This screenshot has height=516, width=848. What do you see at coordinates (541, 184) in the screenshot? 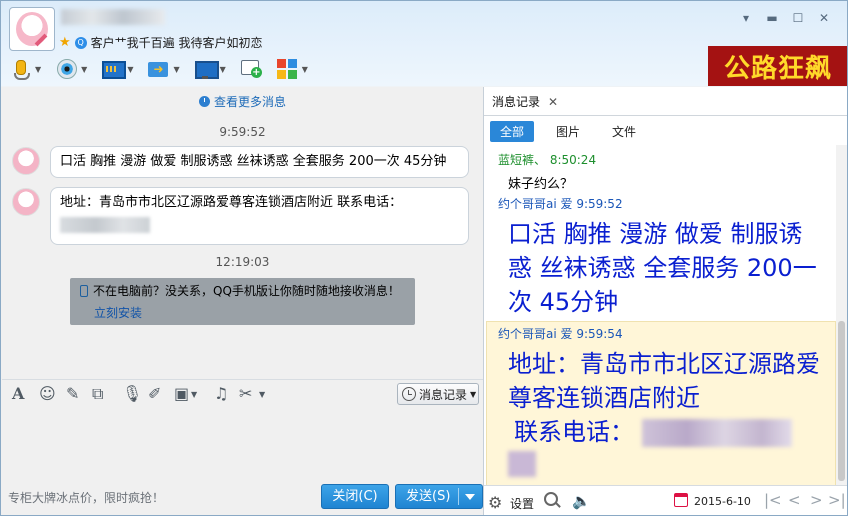
I see `history-message-text: 妹子约么？` at bounding box center [541, 184].